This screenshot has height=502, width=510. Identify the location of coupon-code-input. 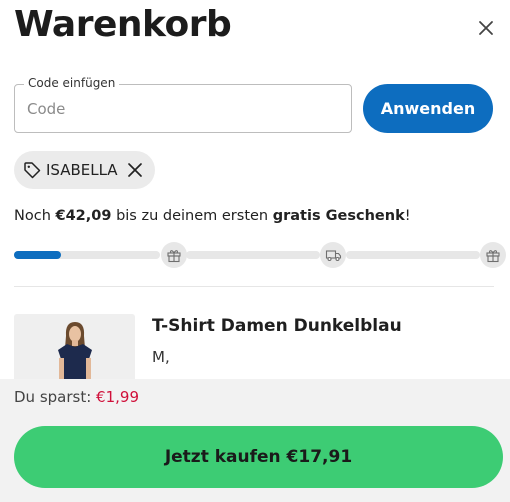
(177, 109).